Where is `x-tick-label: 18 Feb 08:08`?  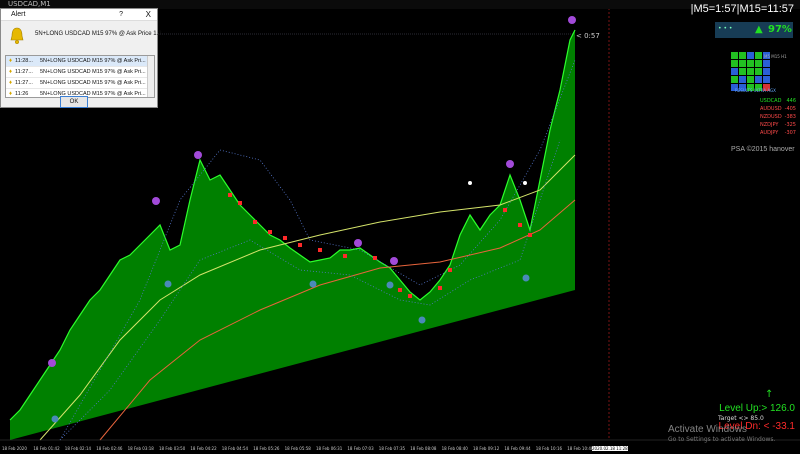 x-tick-label: 18 Feb 08:08 is located at coordinates (423, 448).